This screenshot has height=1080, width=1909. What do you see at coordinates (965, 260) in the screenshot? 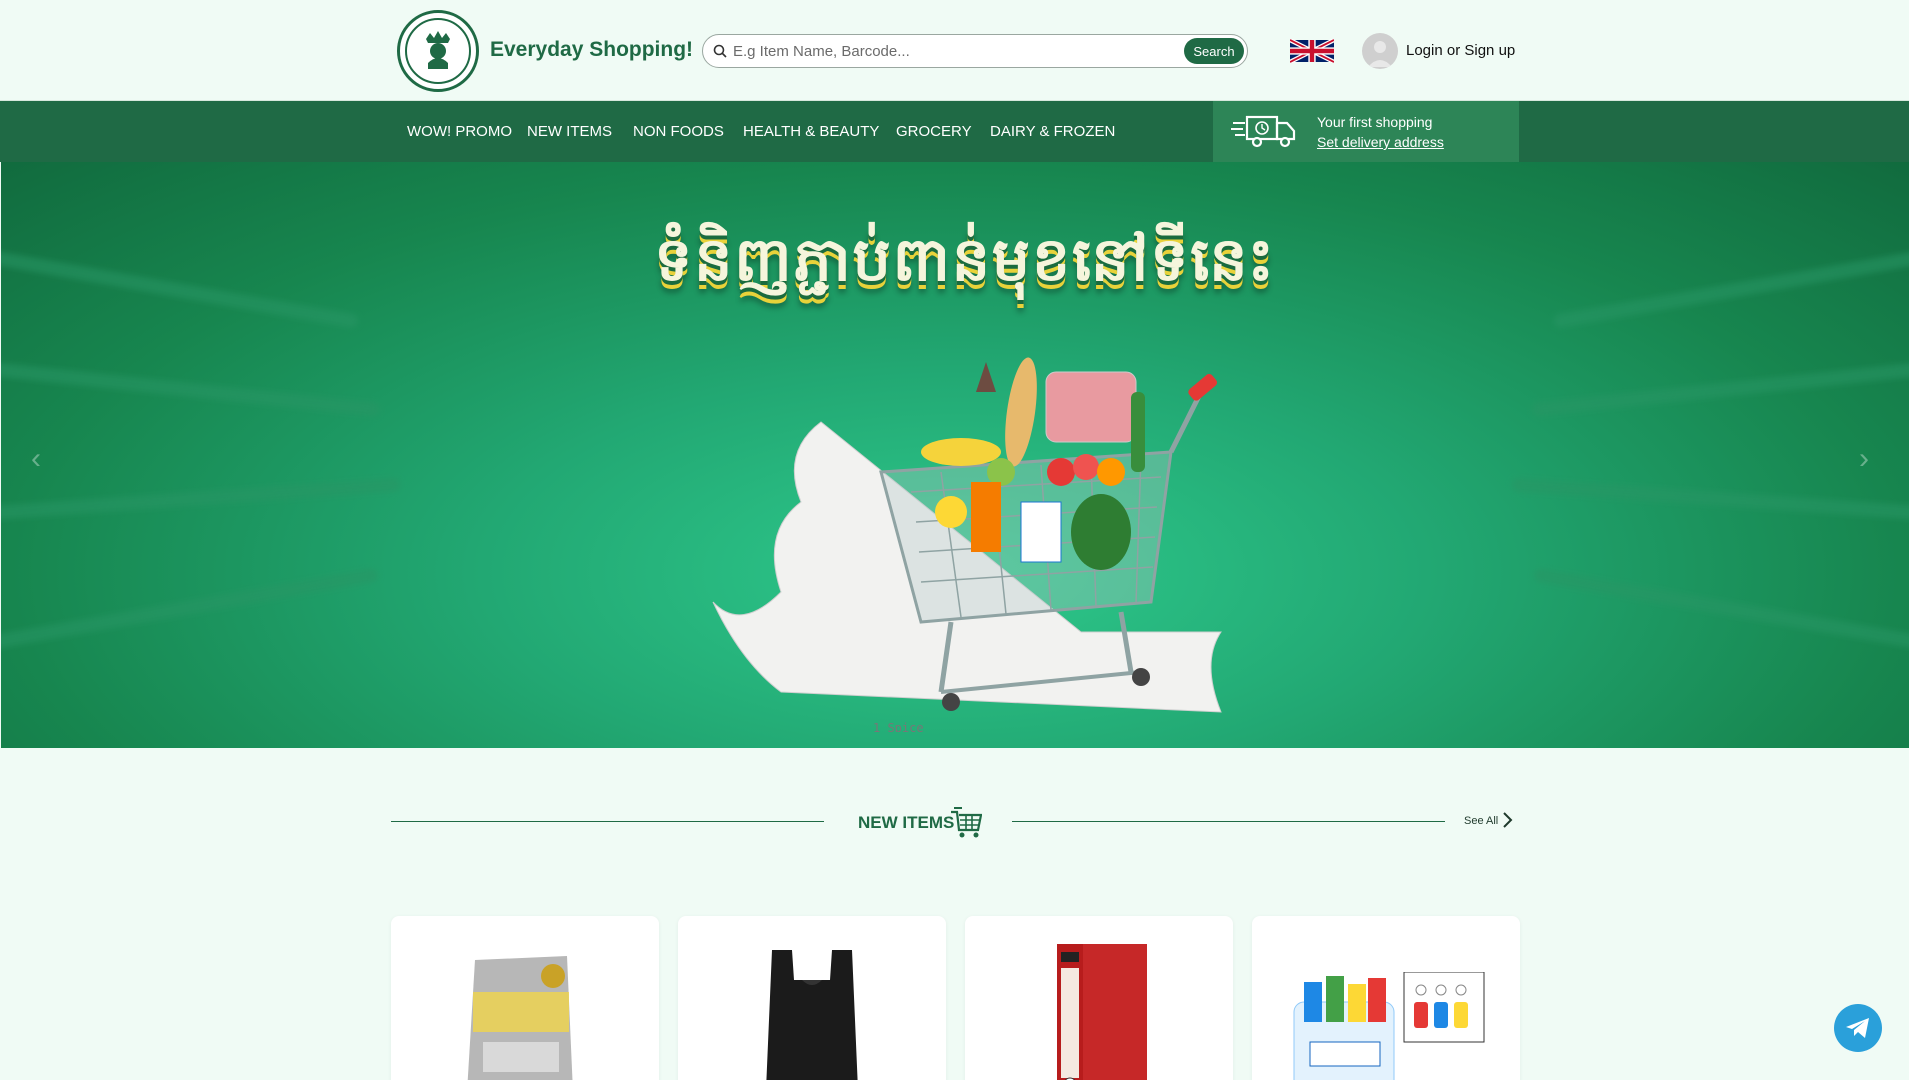
I see `hero-title: ទំនិញភ្ជាប់ពាន់មុខនៅទីនេះ` at bounding box center [965, 260].